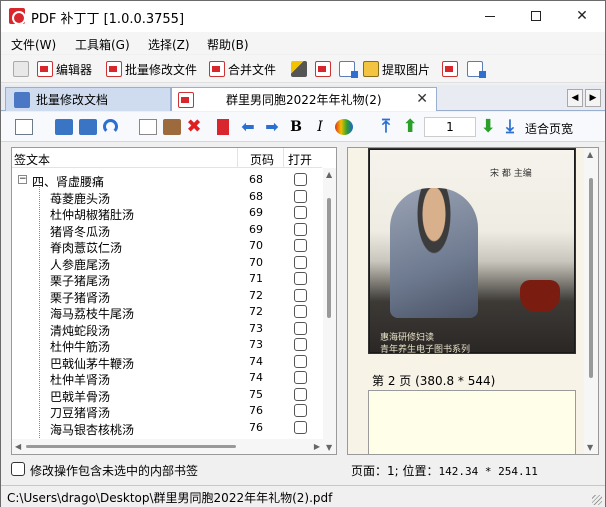 Image resolution: width=606 pixels, height=507 pixels. I want to click on minimize-button, so click(490, 16).